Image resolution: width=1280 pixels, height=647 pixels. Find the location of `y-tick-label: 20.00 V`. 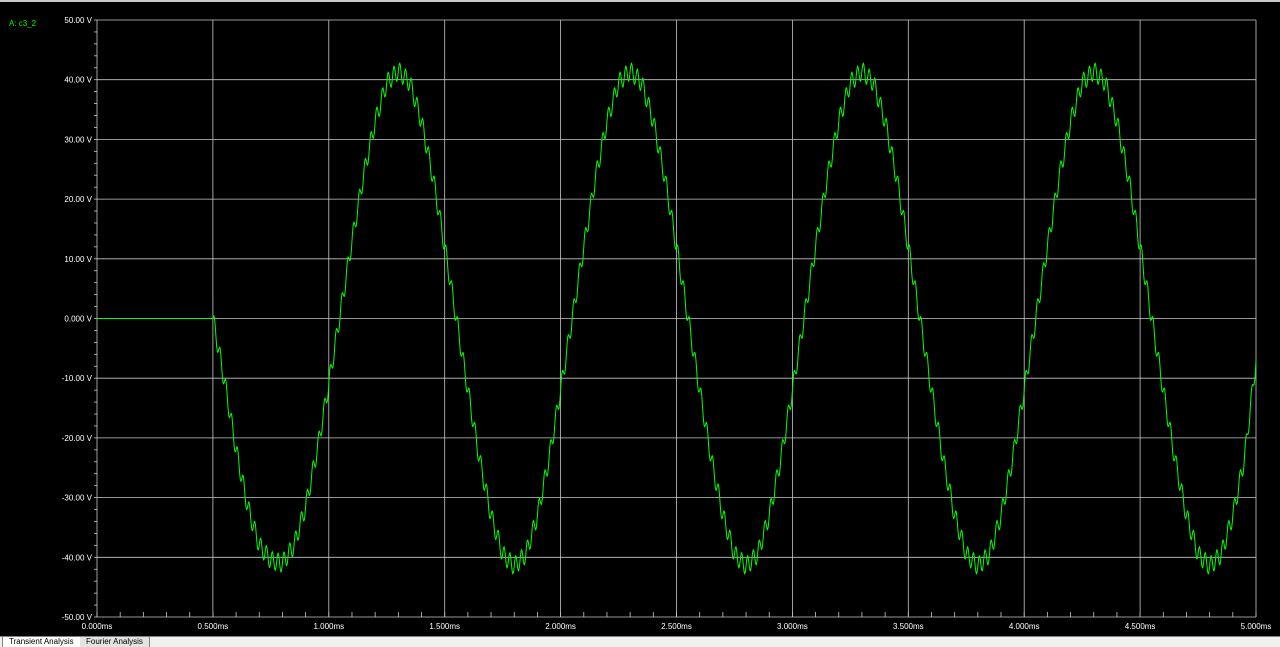

y-tick-label: 20.00 V is located at coordinates (78, 199).